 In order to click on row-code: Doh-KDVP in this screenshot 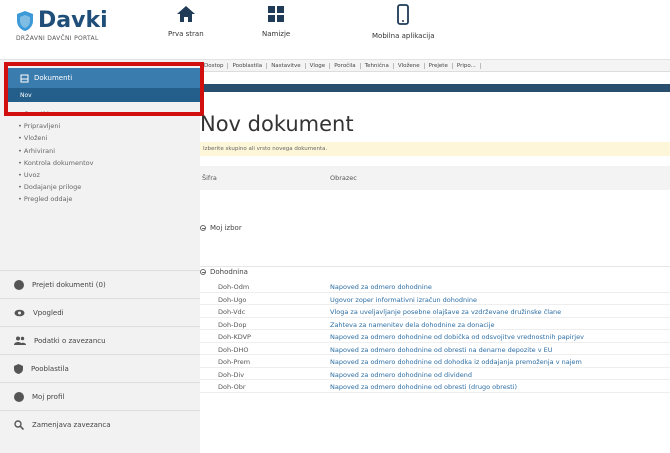, I will do `click(234, 337)`.